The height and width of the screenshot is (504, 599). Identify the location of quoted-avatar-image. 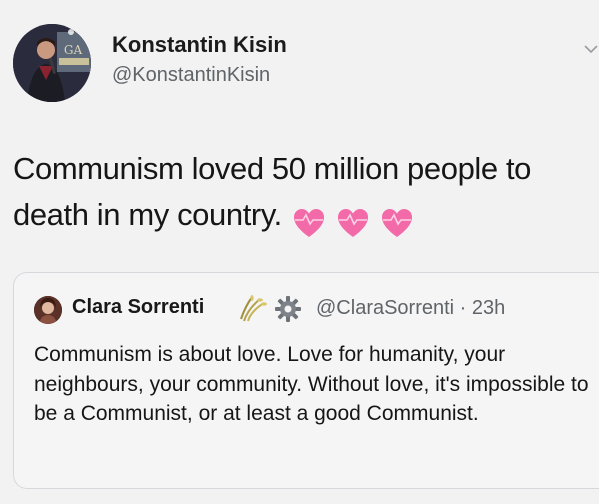
(48, 310).